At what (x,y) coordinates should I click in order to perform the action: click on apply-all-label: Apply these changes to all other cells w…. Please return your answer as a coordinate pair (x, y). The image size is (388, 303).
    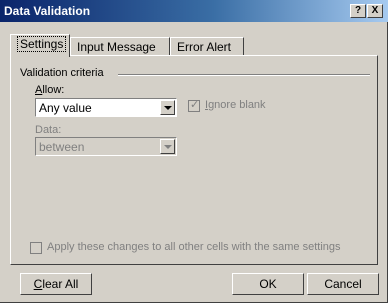
    Looking at the image, I should click on (194, 247).